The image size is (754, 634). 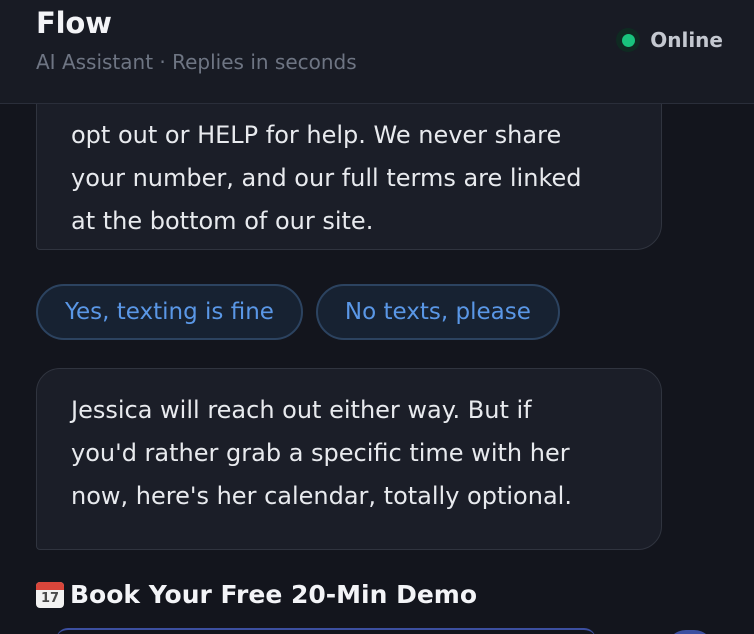 I want to click on quick-reply-yes-texting: Yes, texting is fine, so click(x=169, y=312).